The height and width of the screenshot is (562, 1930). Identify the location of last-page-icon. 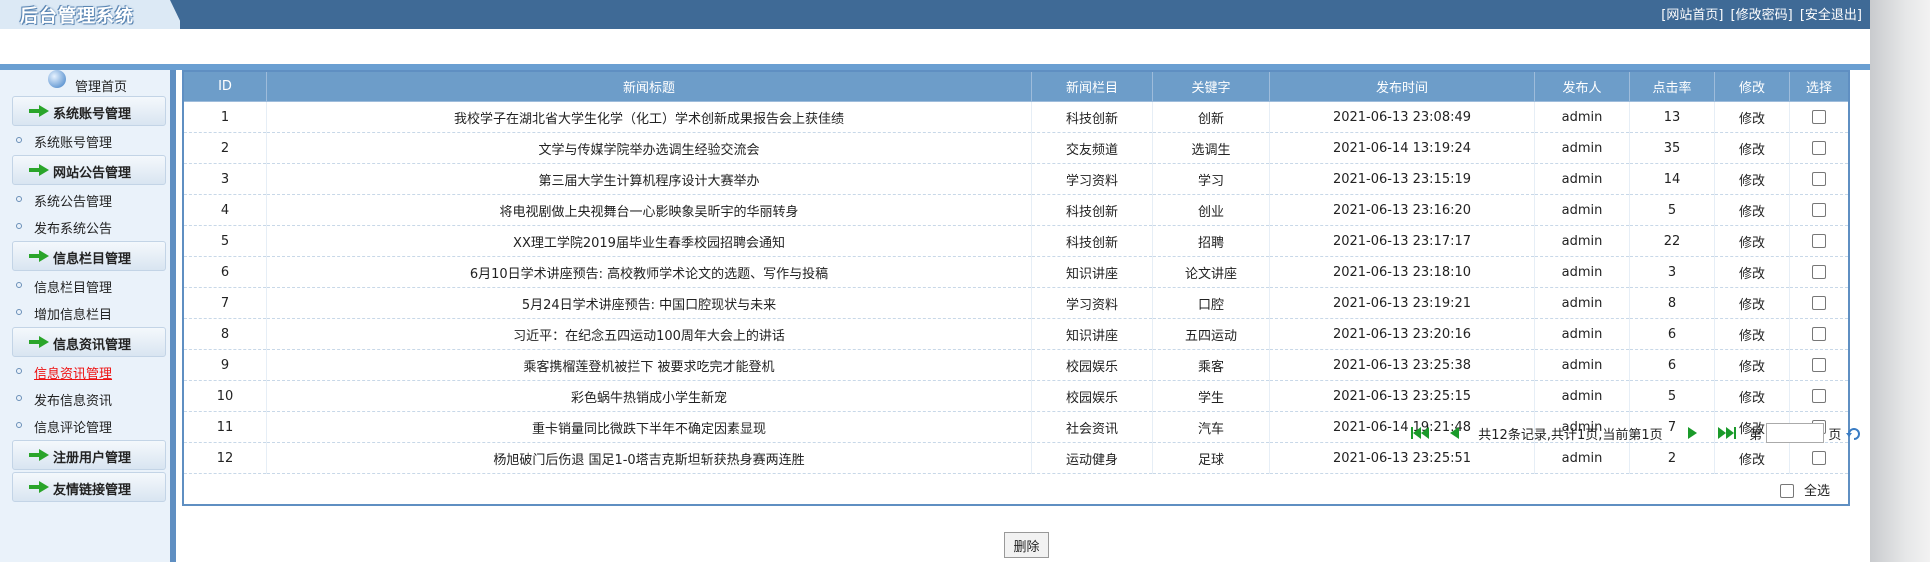
(1726, 433).